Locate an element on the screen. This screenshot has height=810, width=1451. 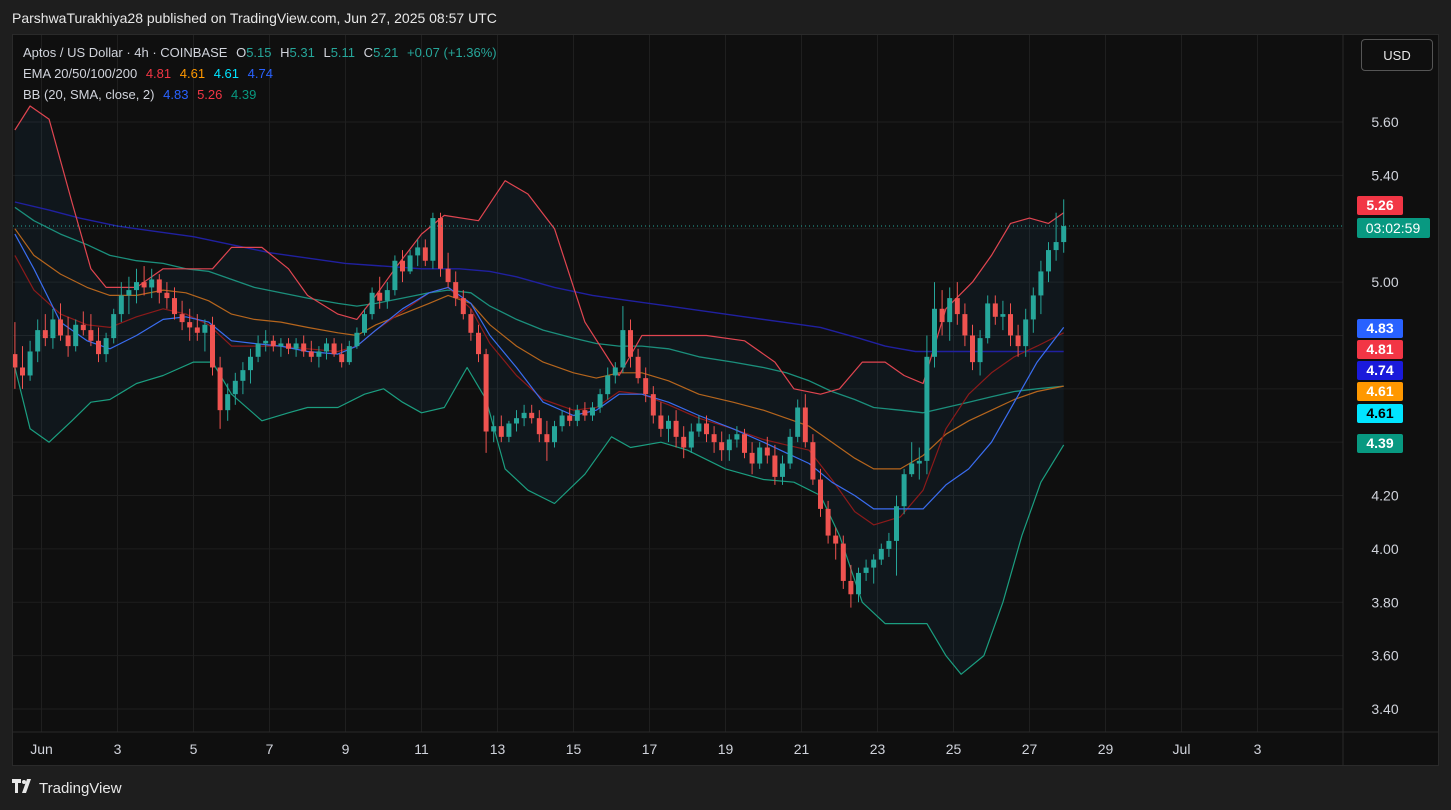
price-label-text: 4.83 is located at coordinates (1379, 328).